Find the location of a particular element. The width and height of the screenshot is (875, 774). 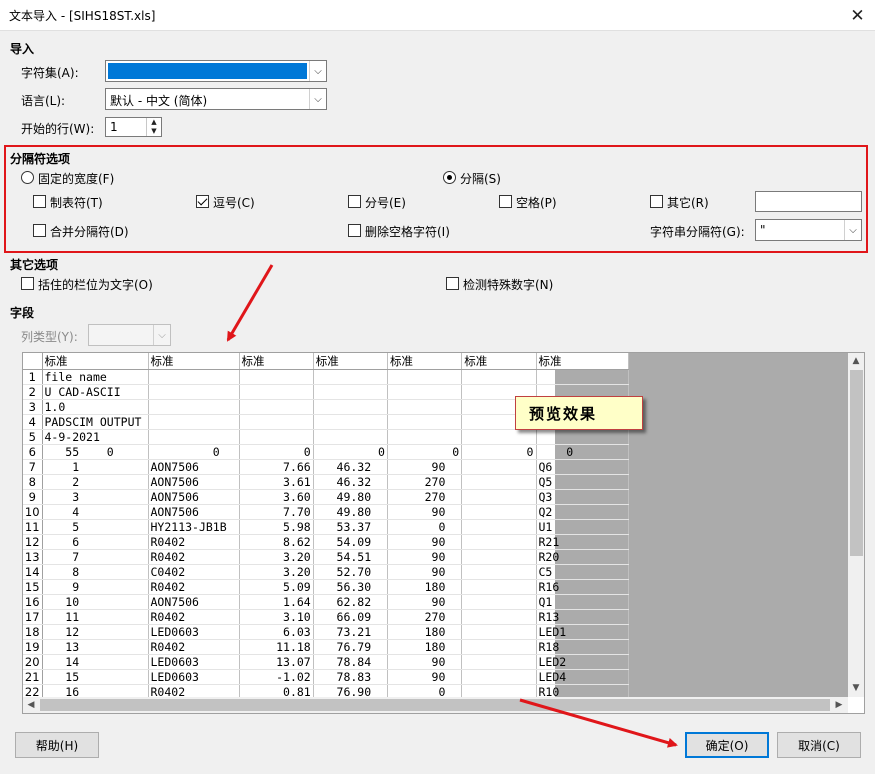

window-title: 文本导入 - [SIHS18ST.xls] is located at coordinates (82, 16).